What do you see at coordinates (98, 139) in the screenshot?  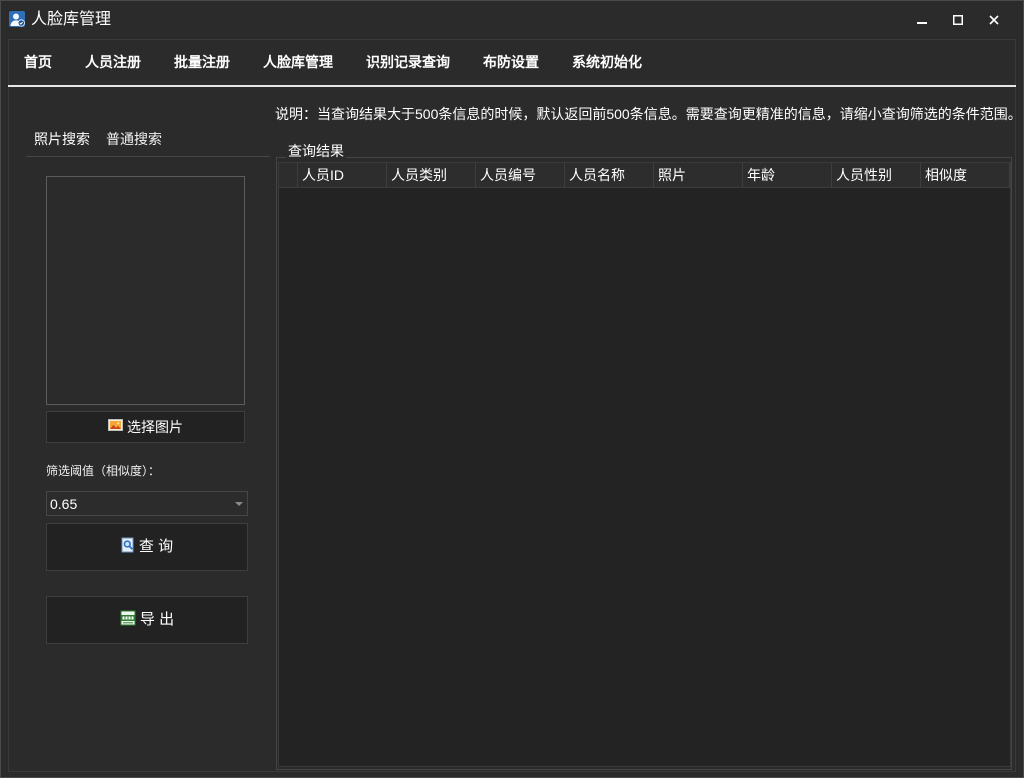 I see `search-tabs: 照片搜索 普通搜索` at bounding box center [98, 139].